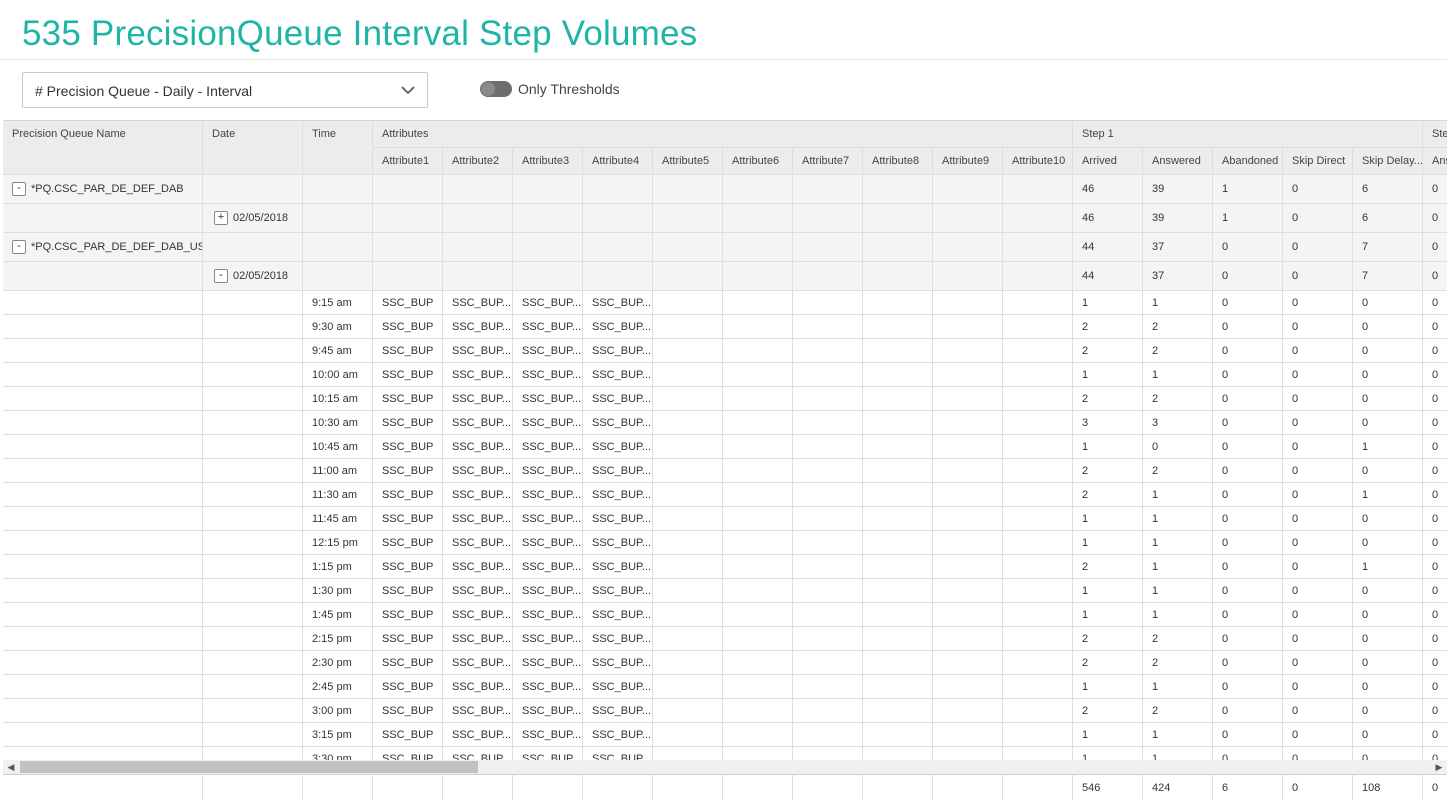 The width and height of the screenshot is (1447, 800). I want to click on group-row-name: - *PQ.CSC_PAR_DE_DEF_DAB_US1, so click(103, 247).